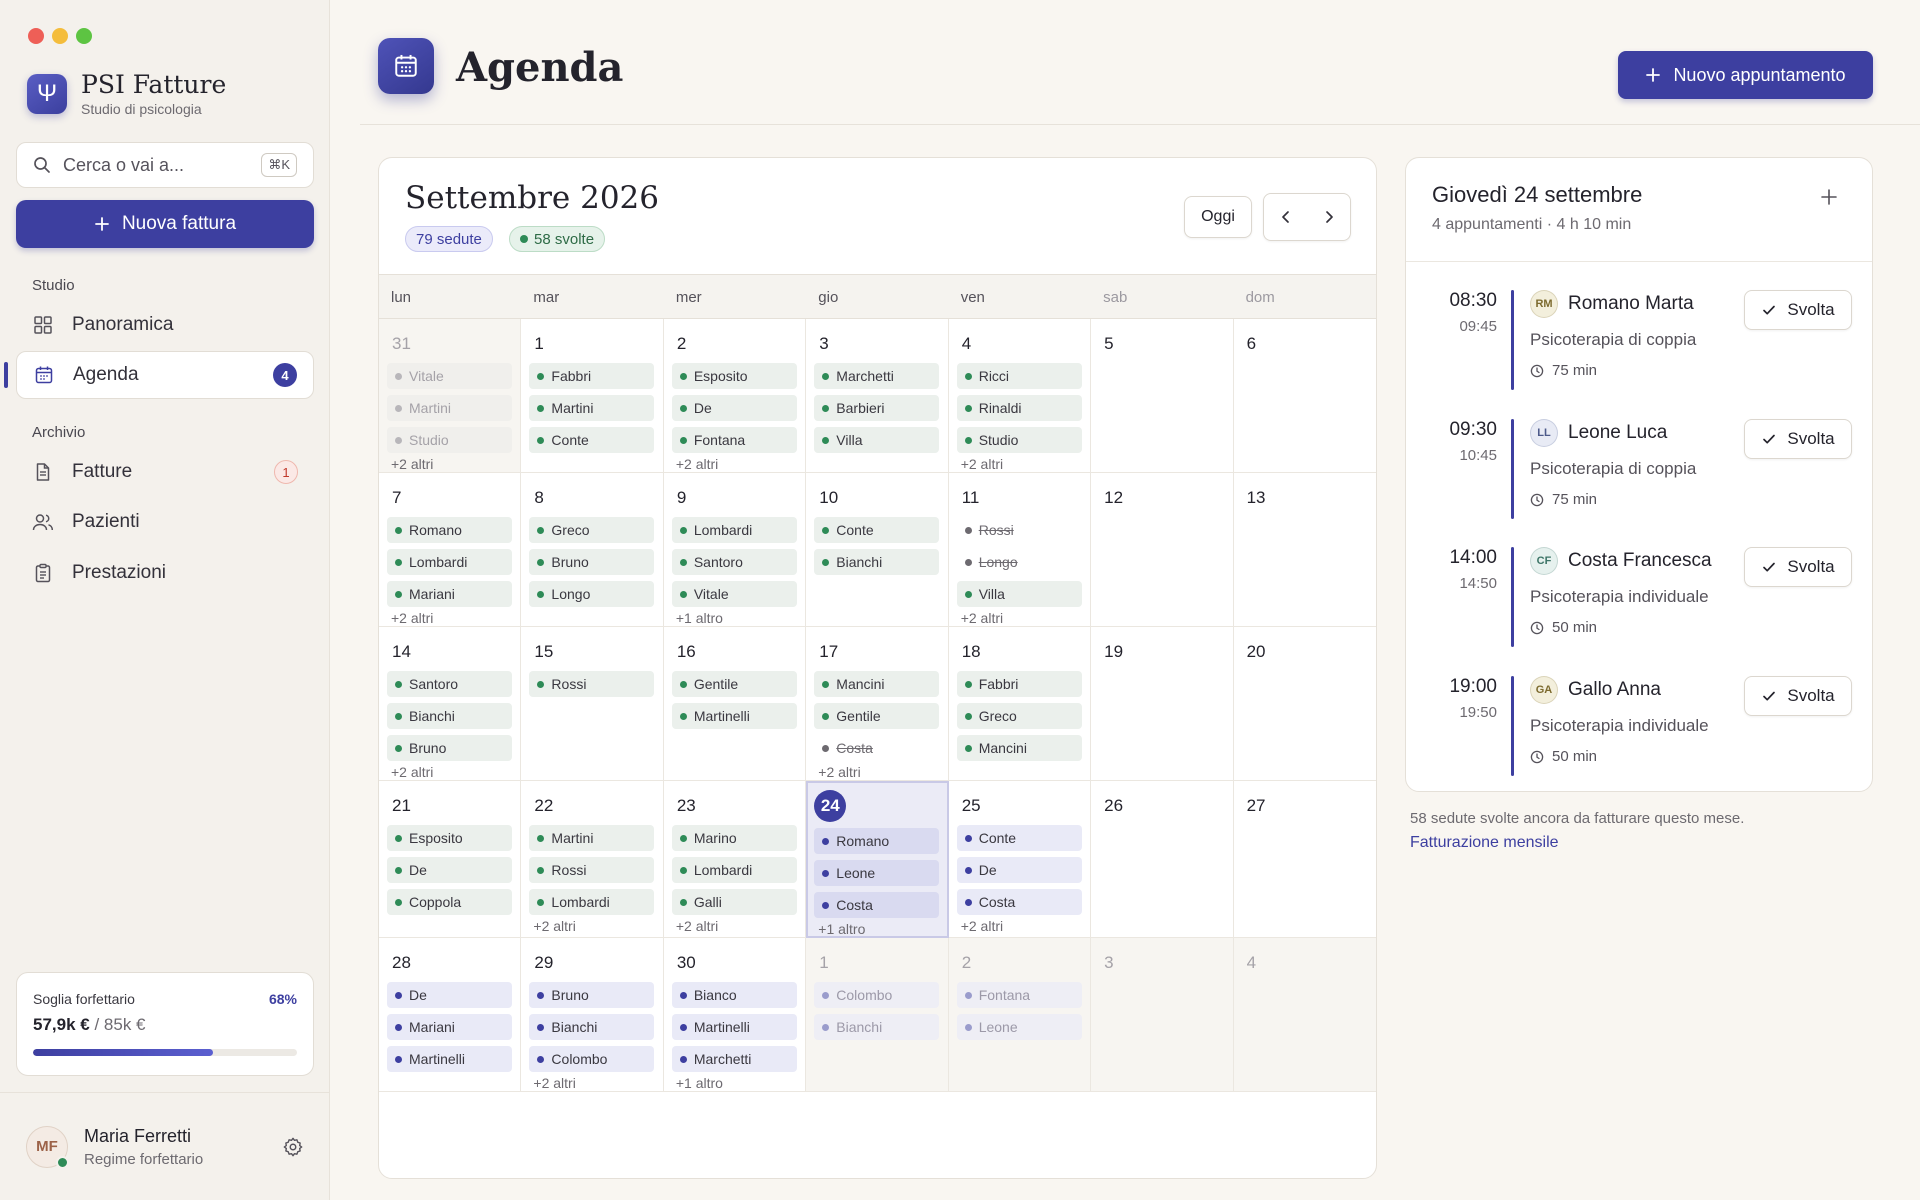 The width and height of the screenshot is (1920, 1200). I want to click on calendar-event: Romano, so click(877, 841).